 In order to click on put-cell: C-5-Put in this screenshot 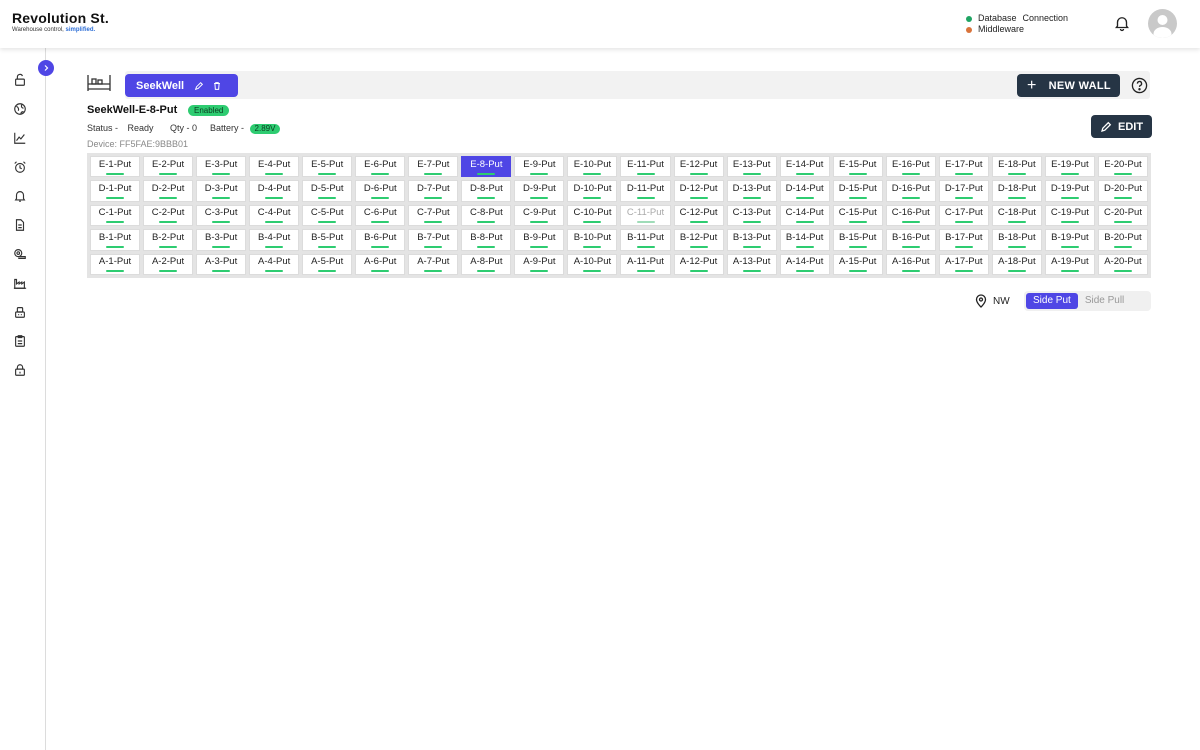, I will do `click(327, 215)`.